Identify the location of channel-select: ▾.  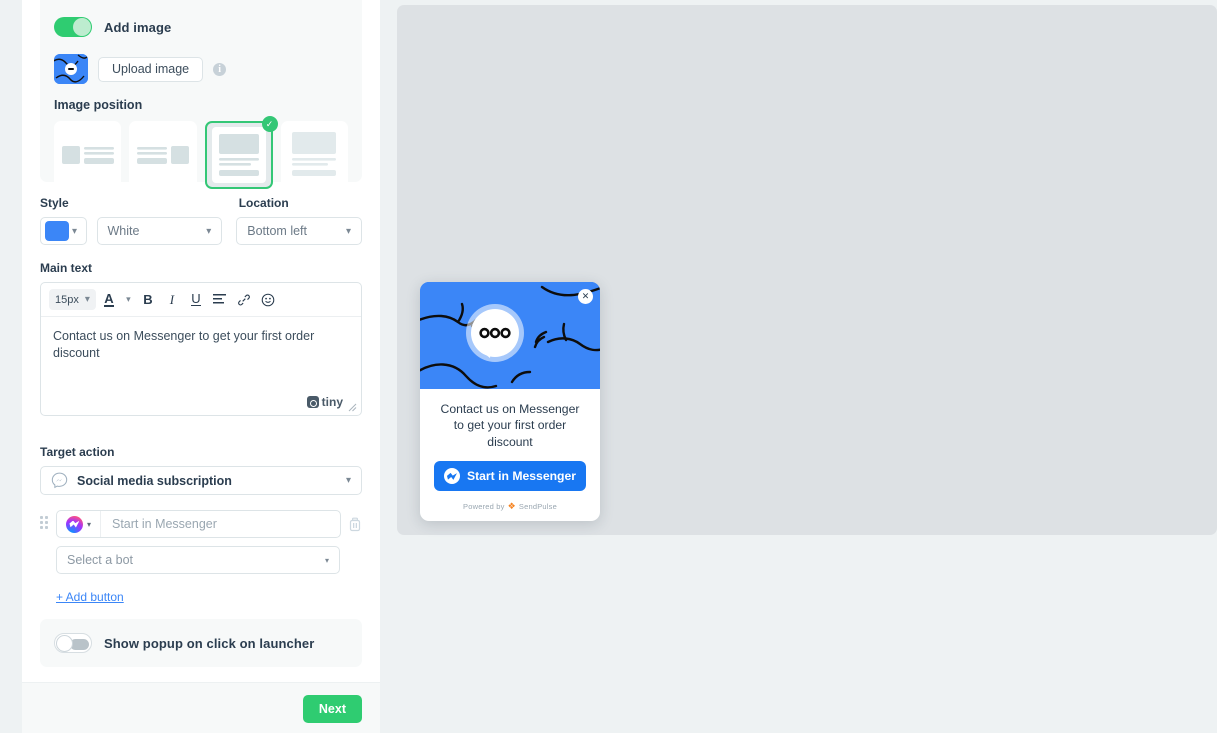
(79, 524).